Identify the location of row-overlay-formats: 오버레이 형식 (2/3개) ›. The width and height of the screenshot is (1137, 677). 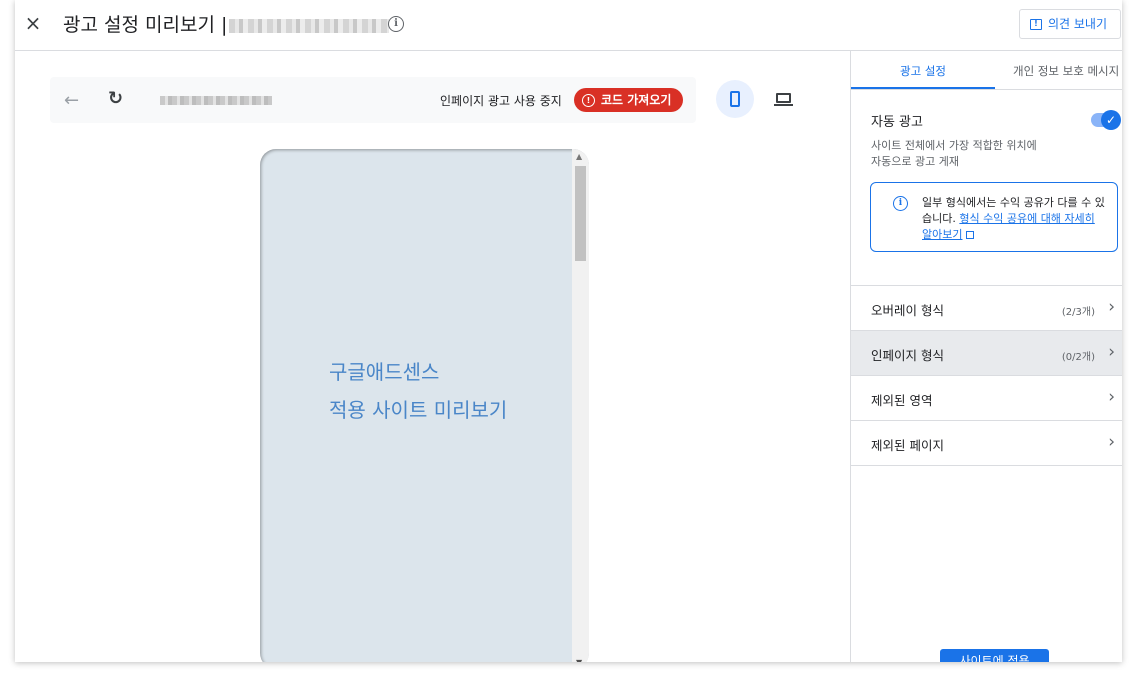
(986, 307).